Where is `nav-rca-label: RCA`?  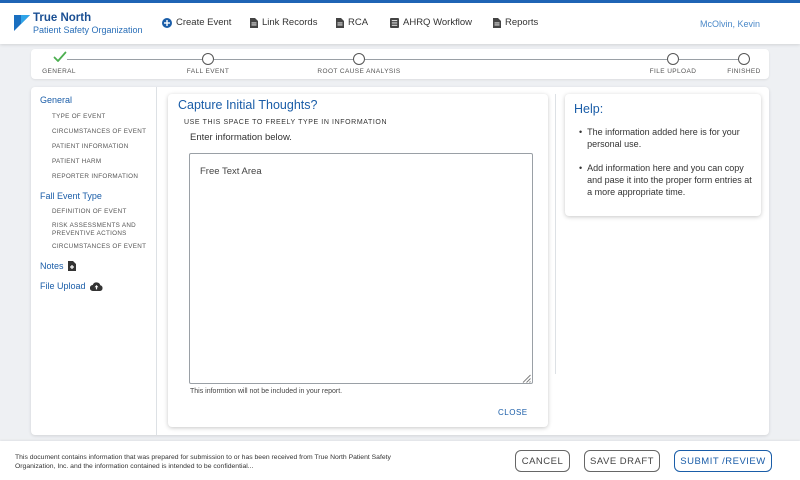 nav-rca-label: RCA is located at coordinates (358, 22).